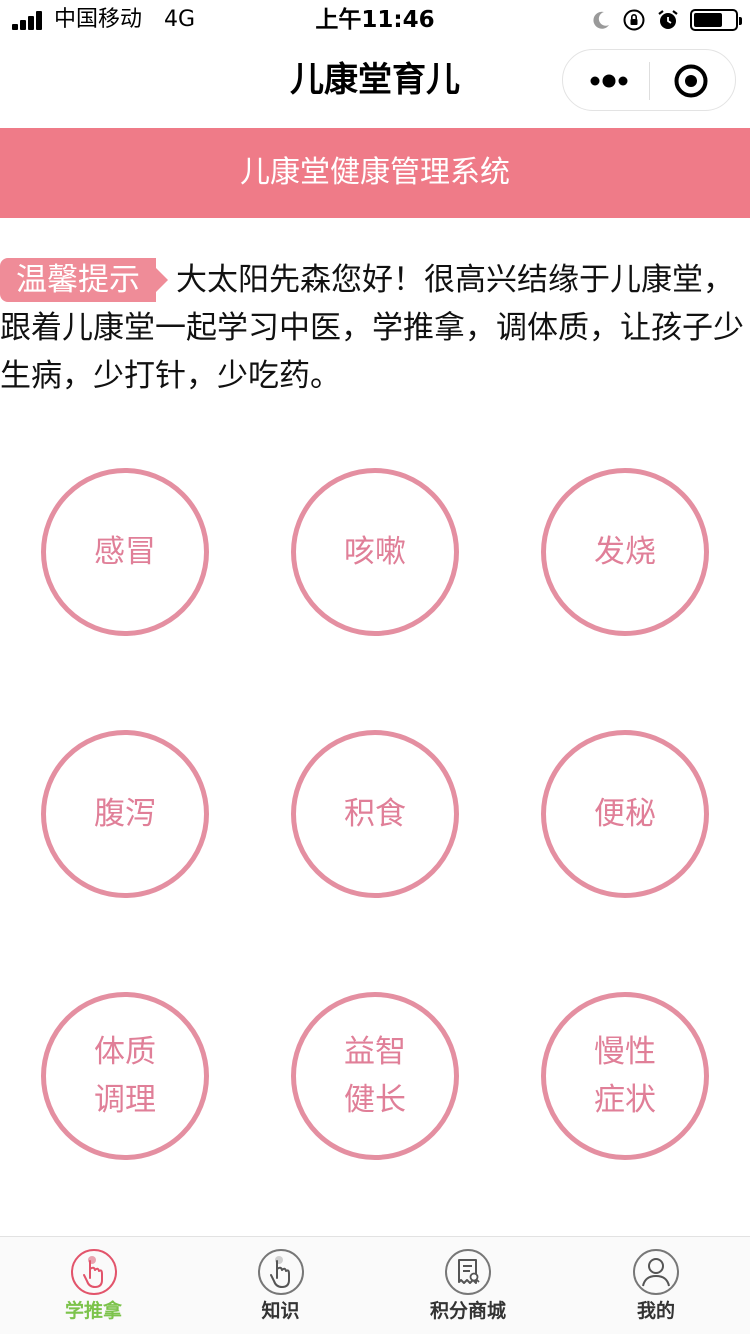 The image size is (750, 1334). I want to click on tab-knowledge: 知识, so click(280, 1285).